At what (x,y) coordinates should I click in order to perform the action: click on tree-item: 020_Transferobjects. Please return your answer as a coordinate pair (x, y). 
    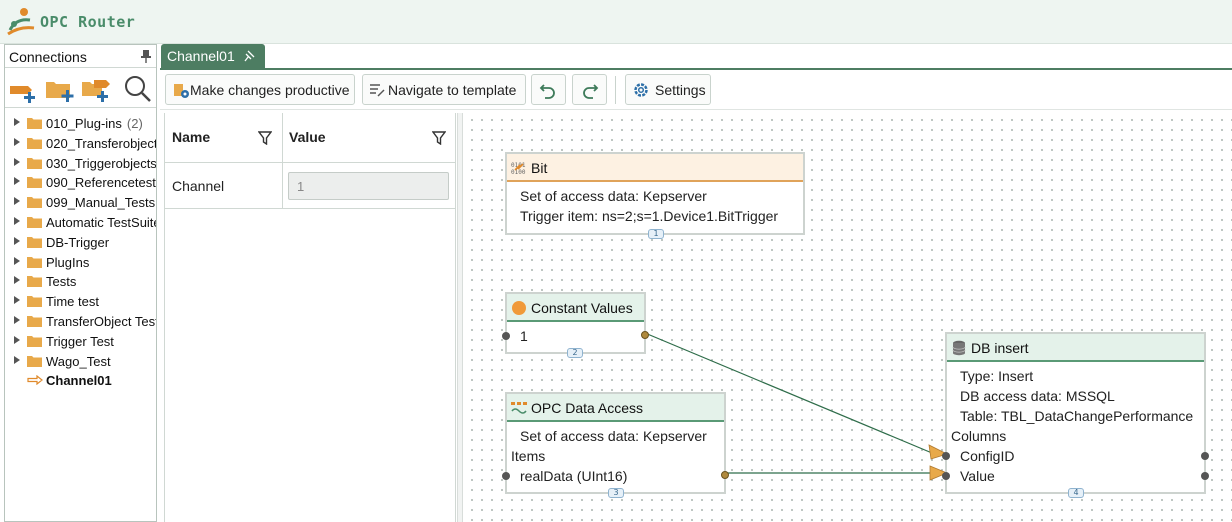
    Looking at the image, I should click on (80, 144).